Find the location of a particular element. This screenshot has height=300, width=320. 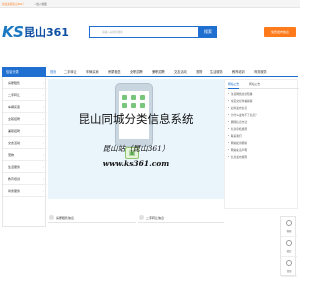

banner-headline: 昆山同城分类信息系统 is located at coordinates (136, 119).